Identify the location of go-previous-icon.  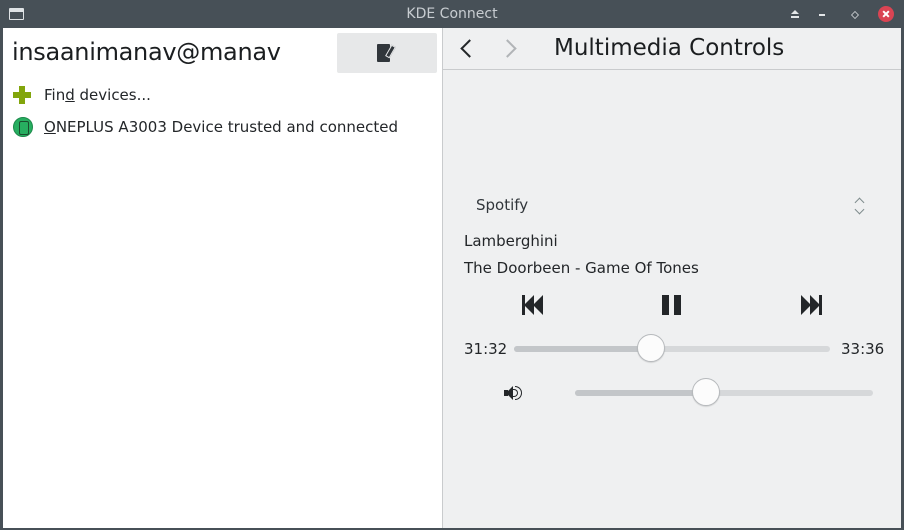
(465, 49).